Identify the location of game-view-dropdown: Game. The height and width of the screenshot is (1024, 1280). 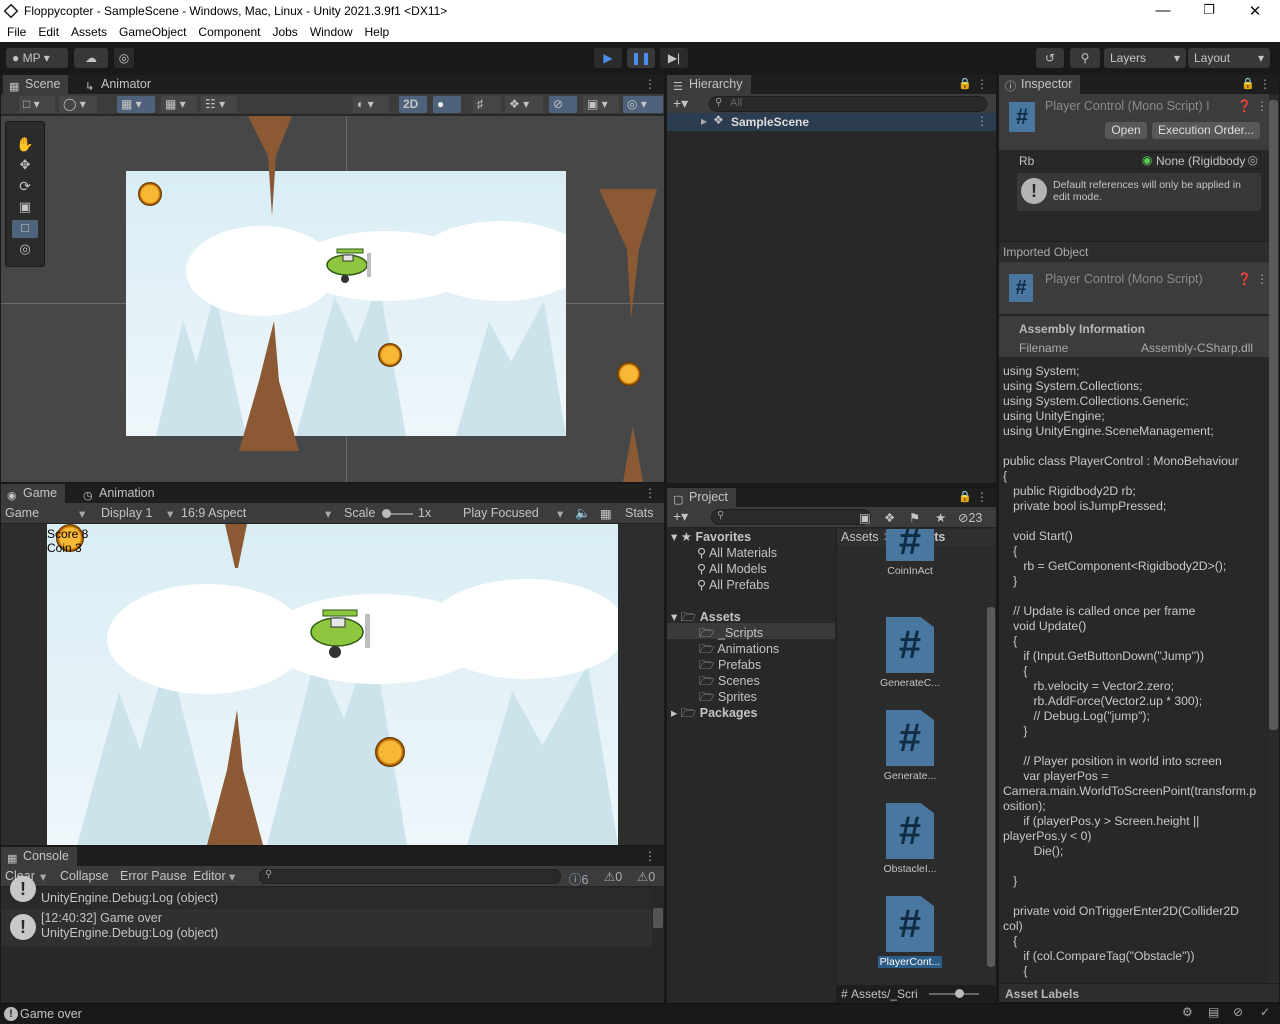
(22, 513).